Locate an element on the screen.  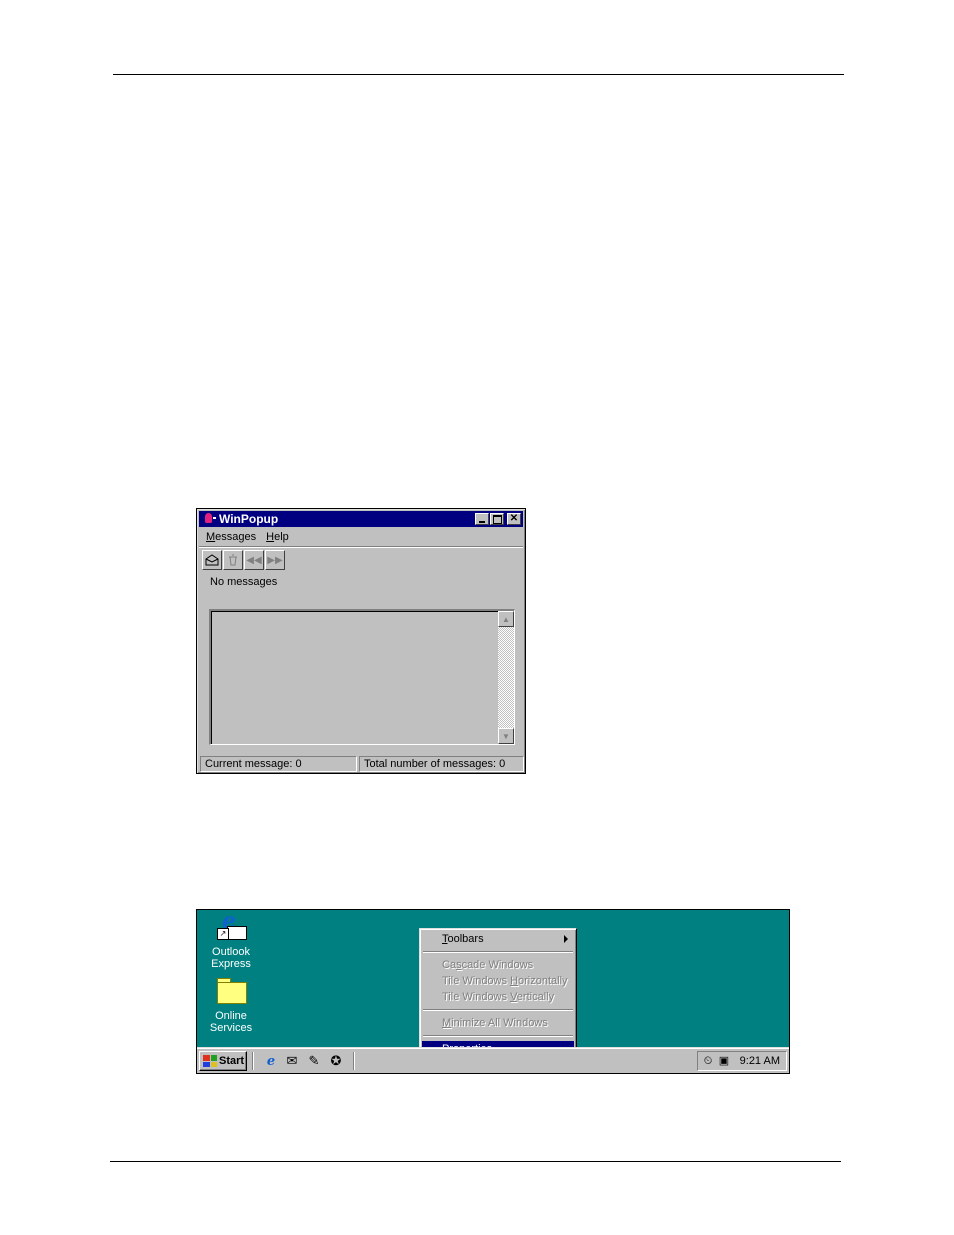
header-rule is located at coordinates (478, 74).